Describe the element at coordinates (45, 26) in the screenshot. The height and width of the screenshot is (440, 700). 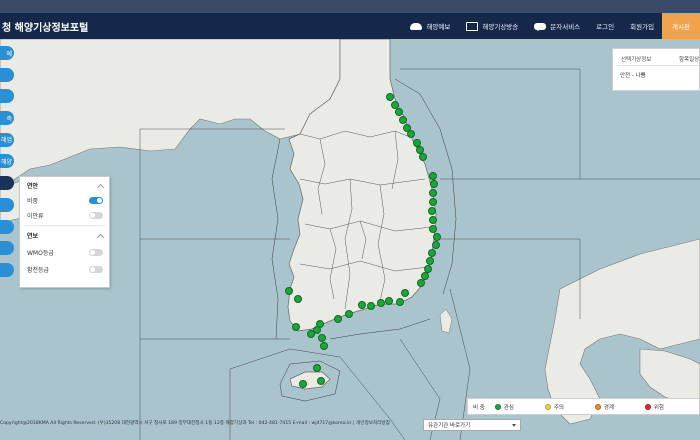
I see `site-title: 청 해양기상정보포털` at that location.